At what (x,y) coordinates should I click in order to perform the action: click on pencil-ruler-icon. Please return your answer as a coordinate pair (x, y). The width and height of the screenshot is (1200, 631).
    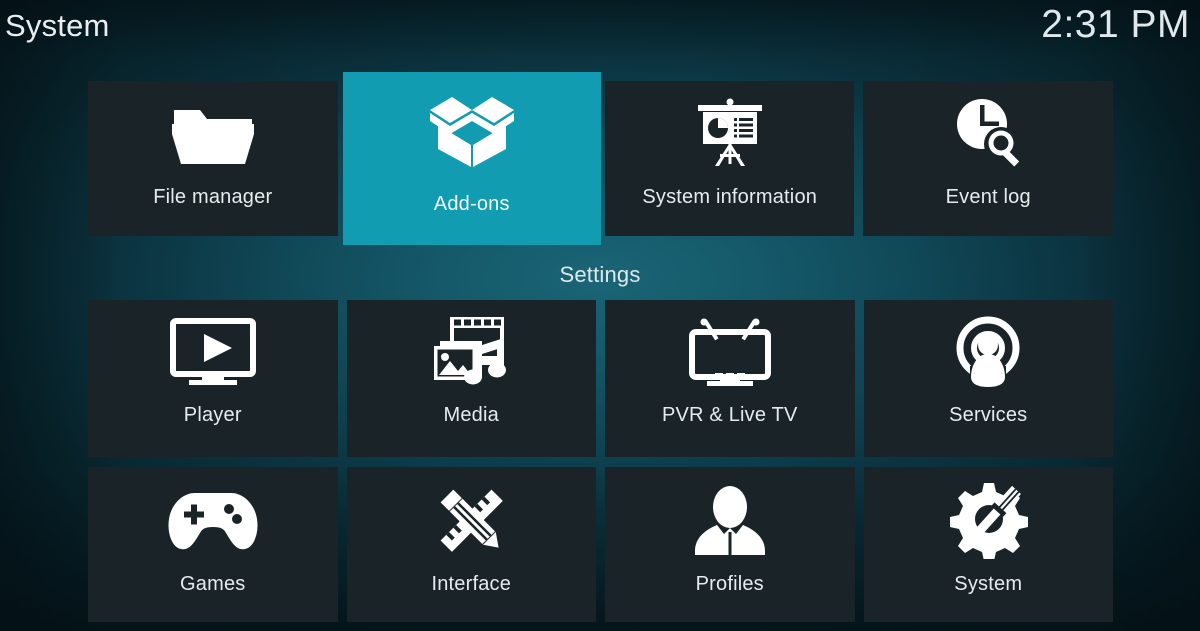
    Looking at the image, I should click on (472, 519).